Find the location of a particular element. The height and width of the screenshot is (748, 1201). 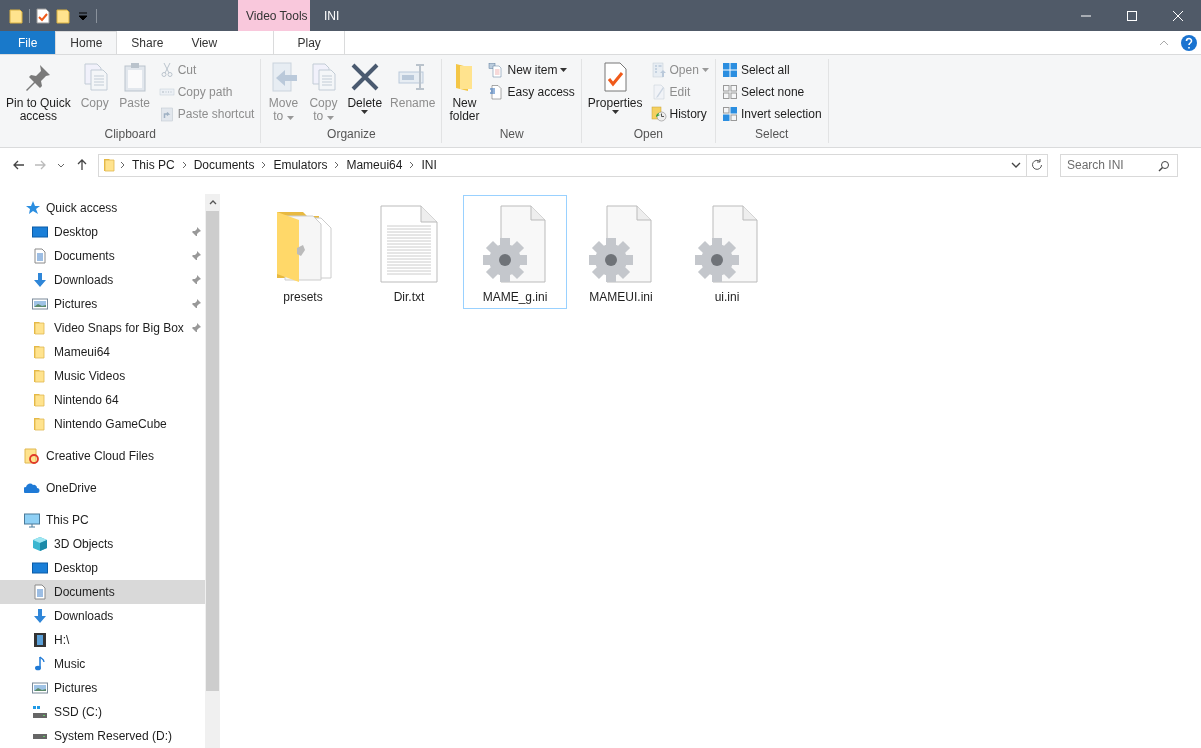

nav-item-label: OneDrive is located at coordinates (71, 488).